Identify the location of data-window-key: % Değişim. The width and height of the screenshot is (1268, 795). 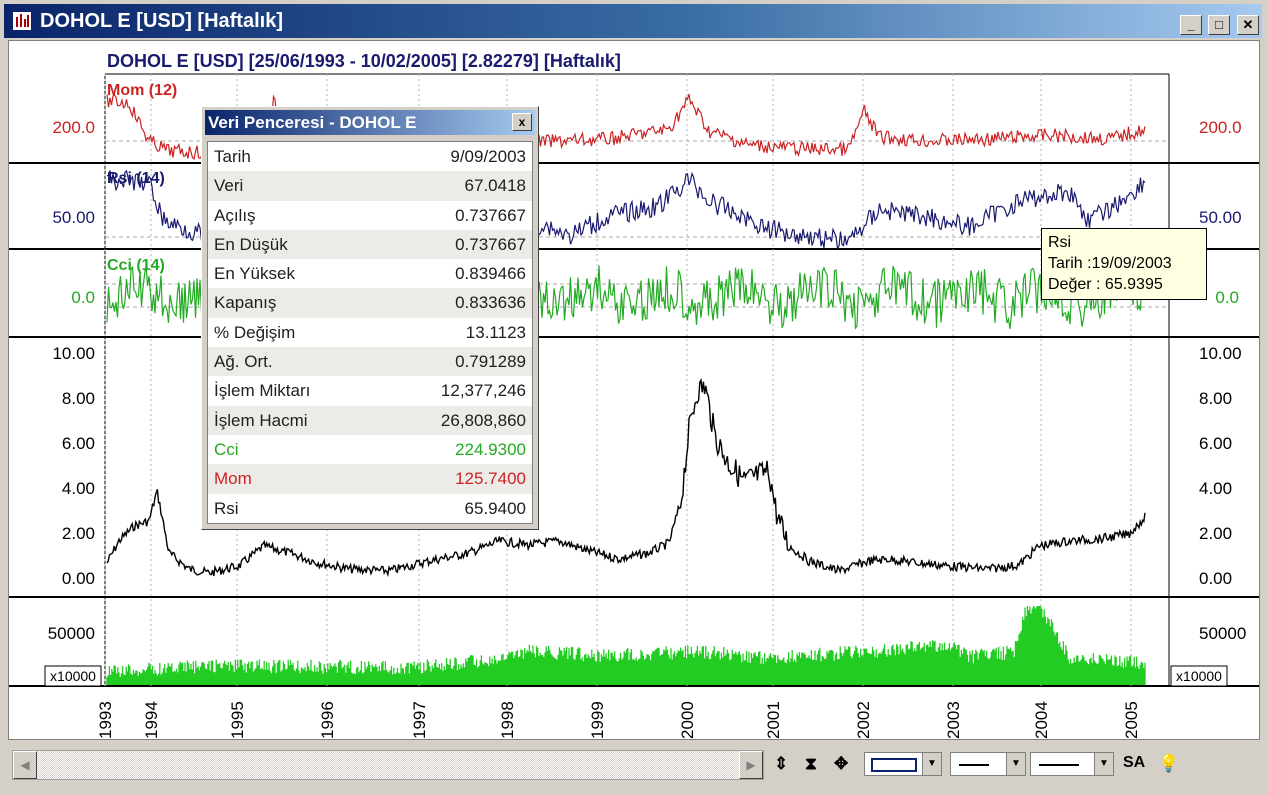
(255, 332).